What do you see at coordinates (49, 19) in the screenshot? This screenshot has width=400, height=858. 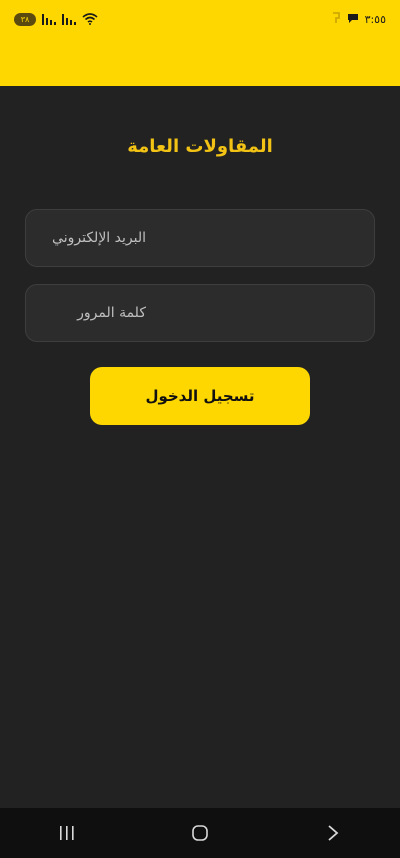 I see `signal-icon` at bounding box center [49, 19].